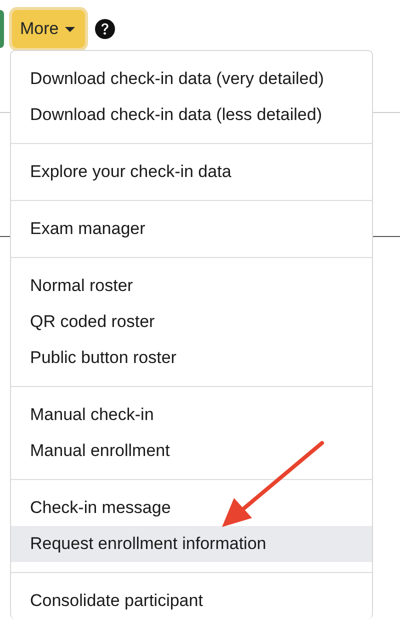 The width and height of the screenshot is (400, 627). I want to click on menu-item: Normal roster, so click(191, 286).